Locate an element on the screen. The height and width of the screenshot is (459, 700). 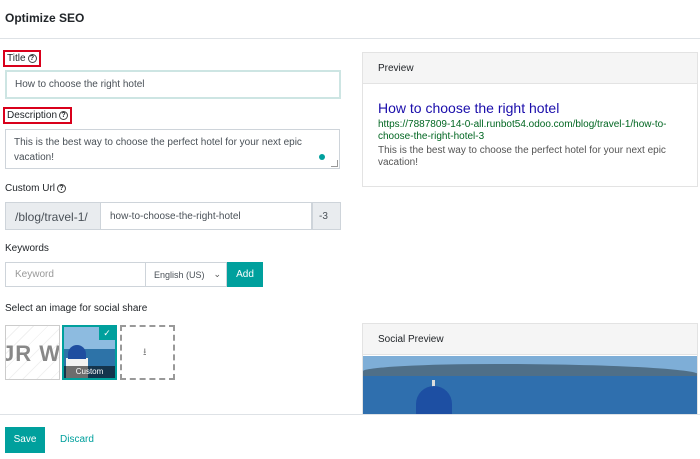
preview-title: How to choose the right hotel is located at coordinates (469, 108).